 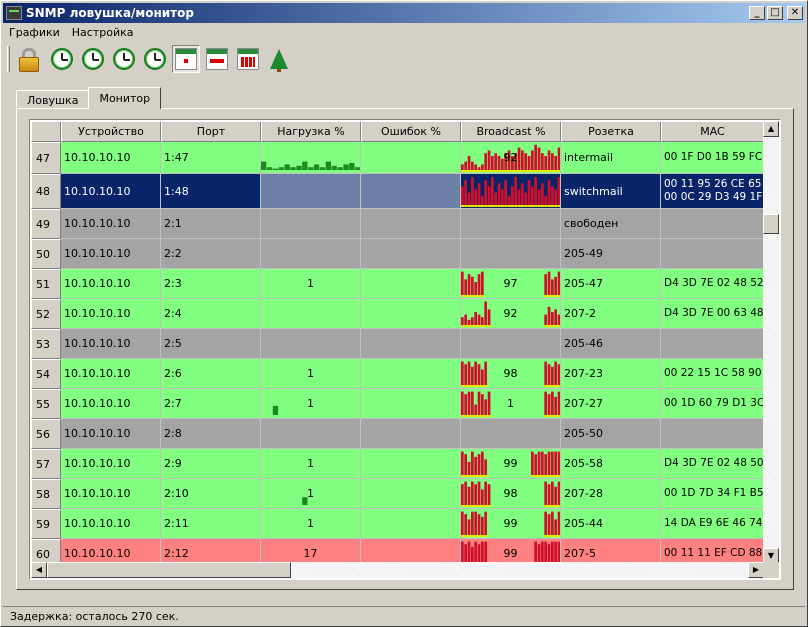 What do you see at coordinates (611, 254) in the screenshot?
I see `socket-cell: 205-49` at bounding box center [611, 254].